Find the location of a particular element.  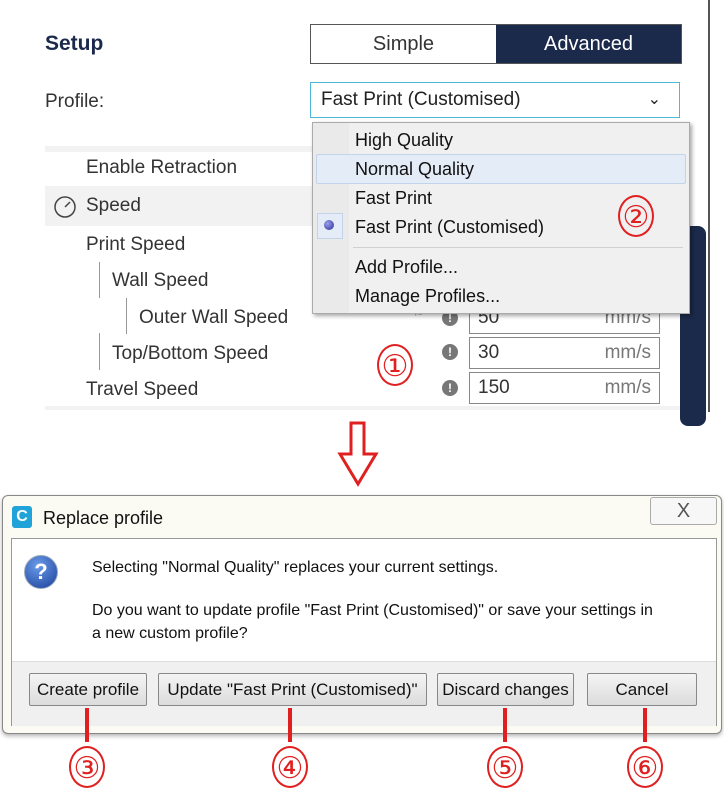

down-arrow-icon is located at coordinates (358, 454).